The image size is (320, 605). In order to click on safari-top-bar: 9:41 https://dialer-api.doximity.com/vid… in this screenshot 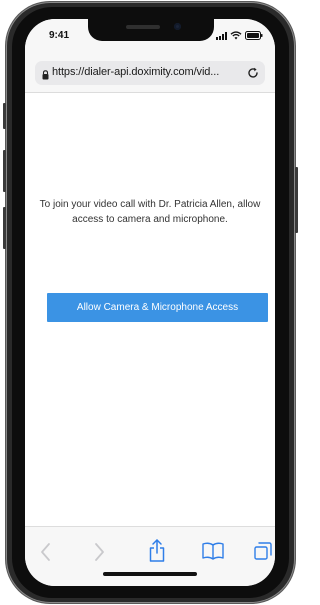, I will do `click(150, 56)`.